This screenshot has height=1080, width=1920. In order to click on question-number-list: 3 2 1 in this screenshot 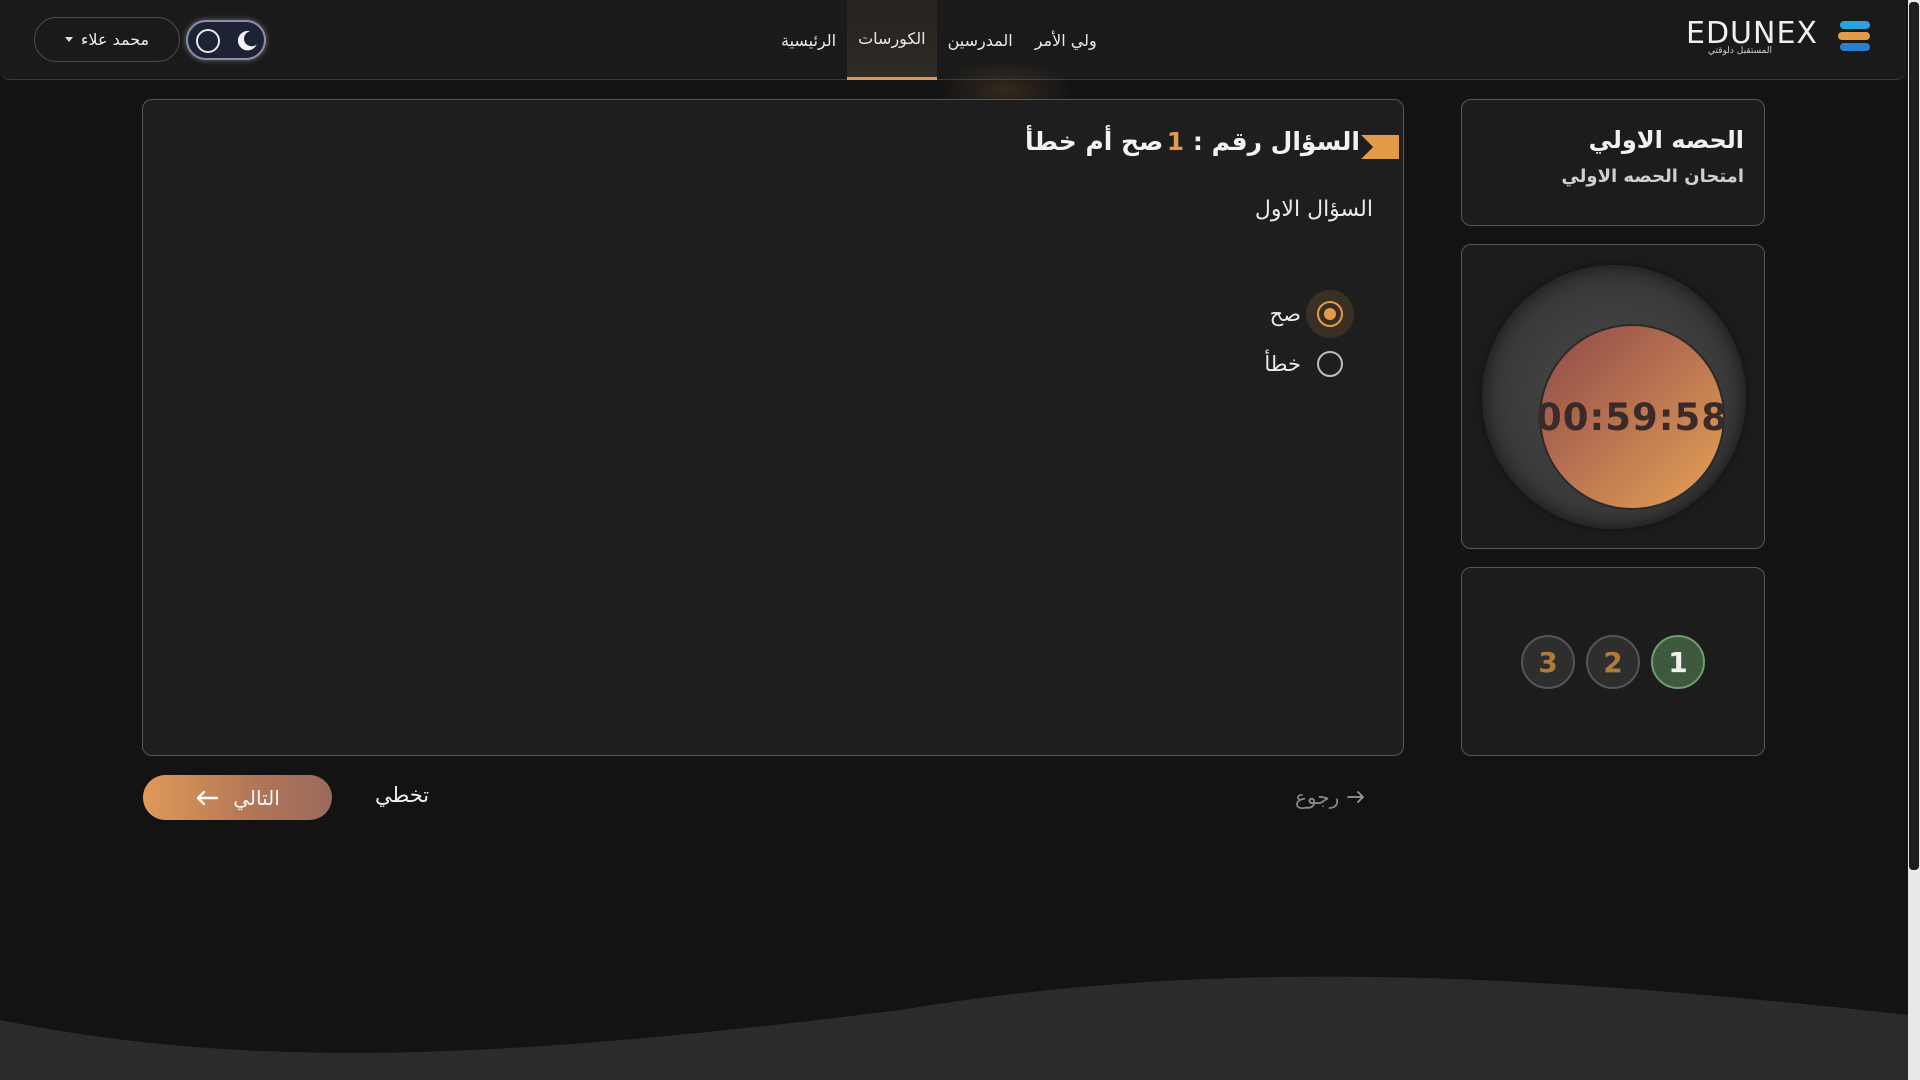, I will do `click(1613, 662)`.